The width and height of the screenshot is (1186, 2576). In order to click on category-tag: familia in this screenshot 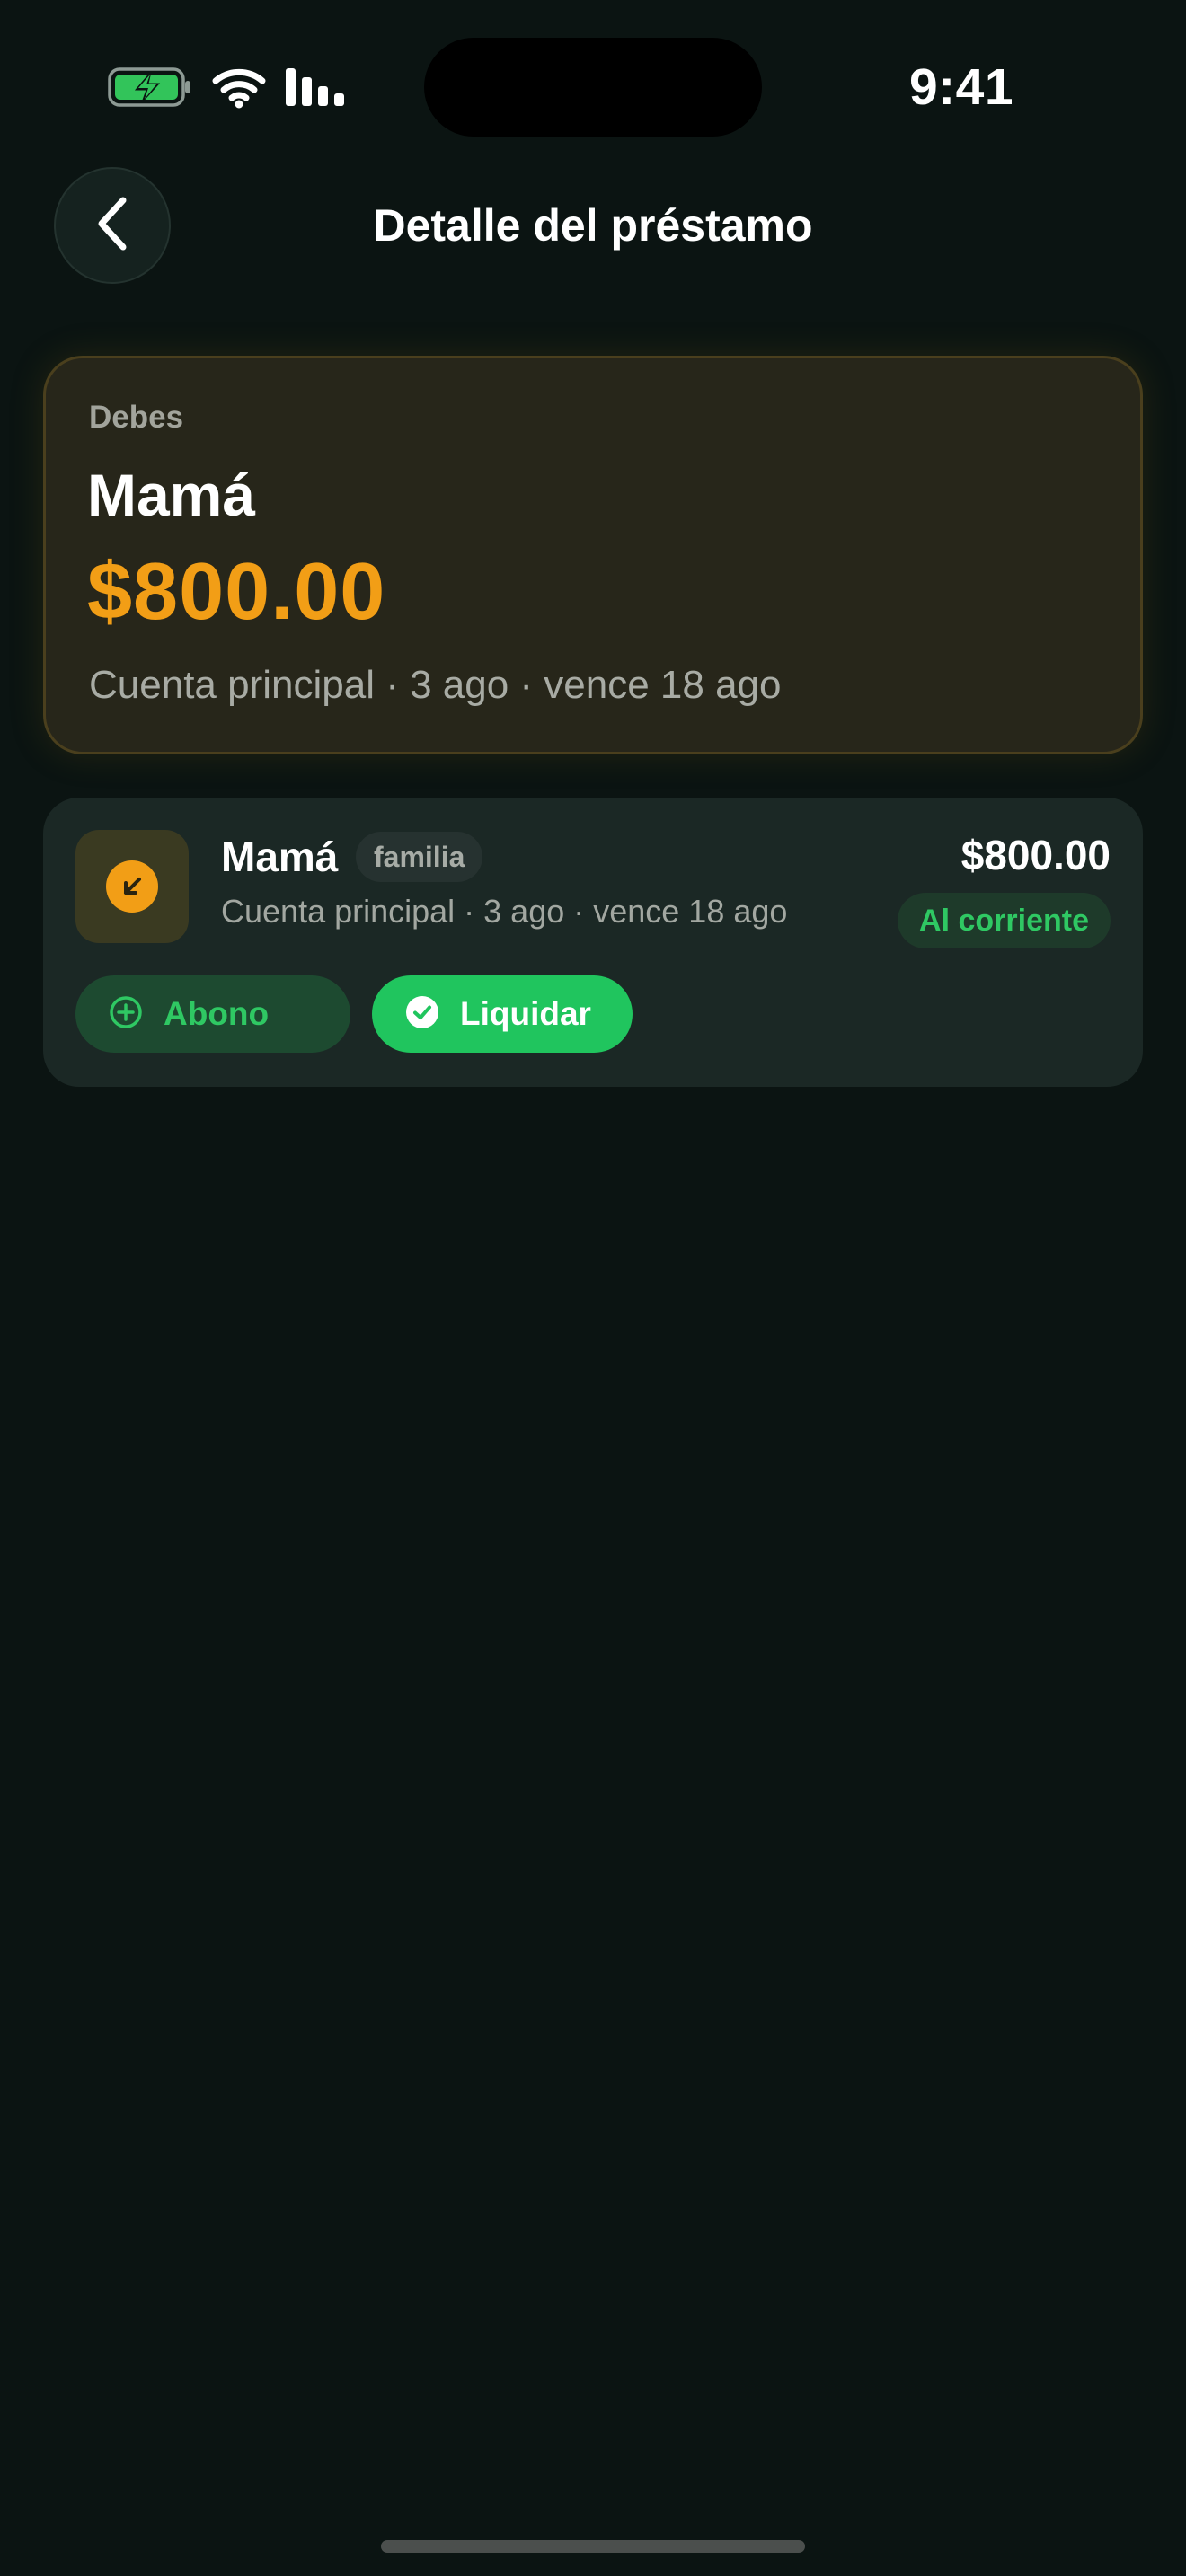, I will do `click(419, 857)`.